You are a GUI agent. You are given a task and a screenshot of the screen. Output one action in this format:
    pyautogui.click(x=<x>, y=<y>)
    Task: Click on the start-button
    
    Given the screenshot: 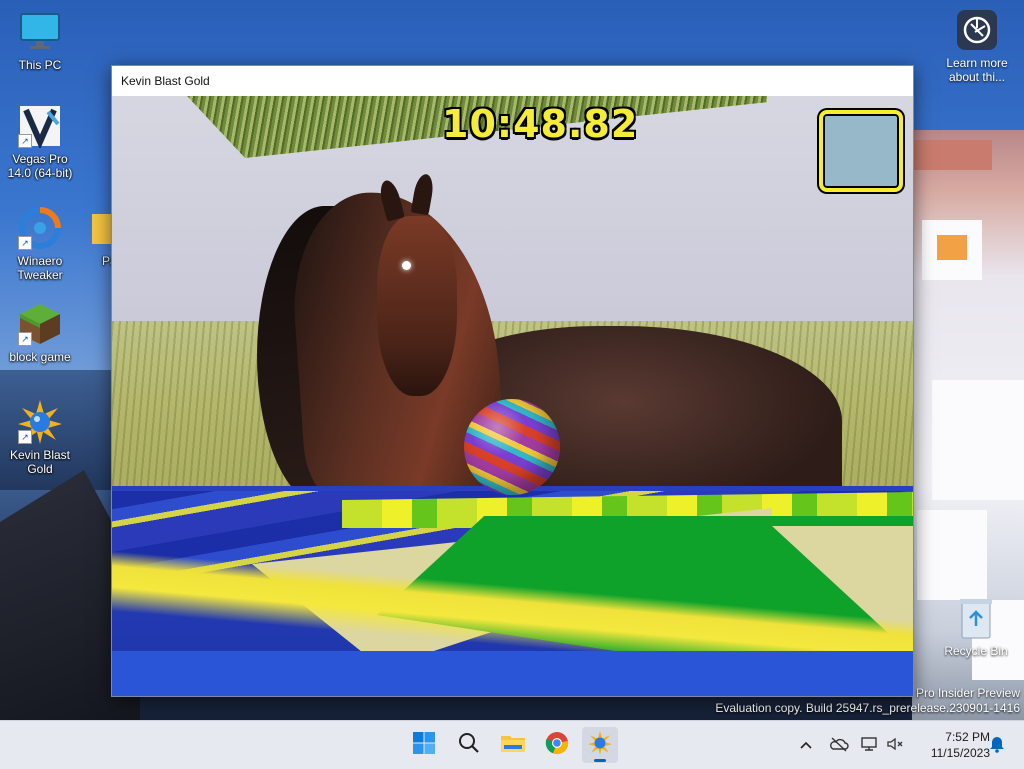 What is the action you would take?
    pyautogui.click(x=424, y=745)
    